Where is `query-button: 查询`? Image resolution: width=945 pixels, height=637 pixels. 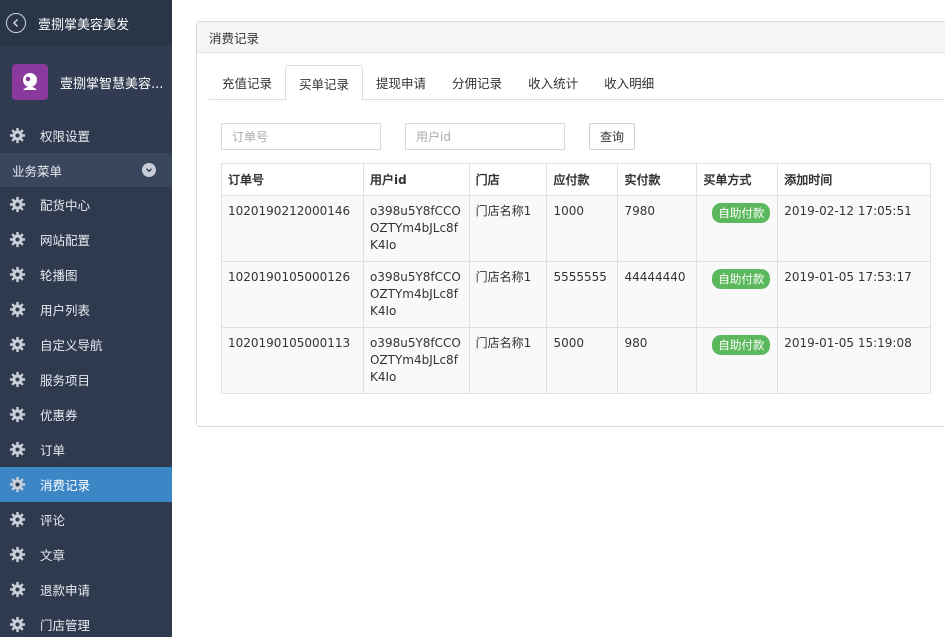
query-button: 查询 is located at coordinates (612, 136).